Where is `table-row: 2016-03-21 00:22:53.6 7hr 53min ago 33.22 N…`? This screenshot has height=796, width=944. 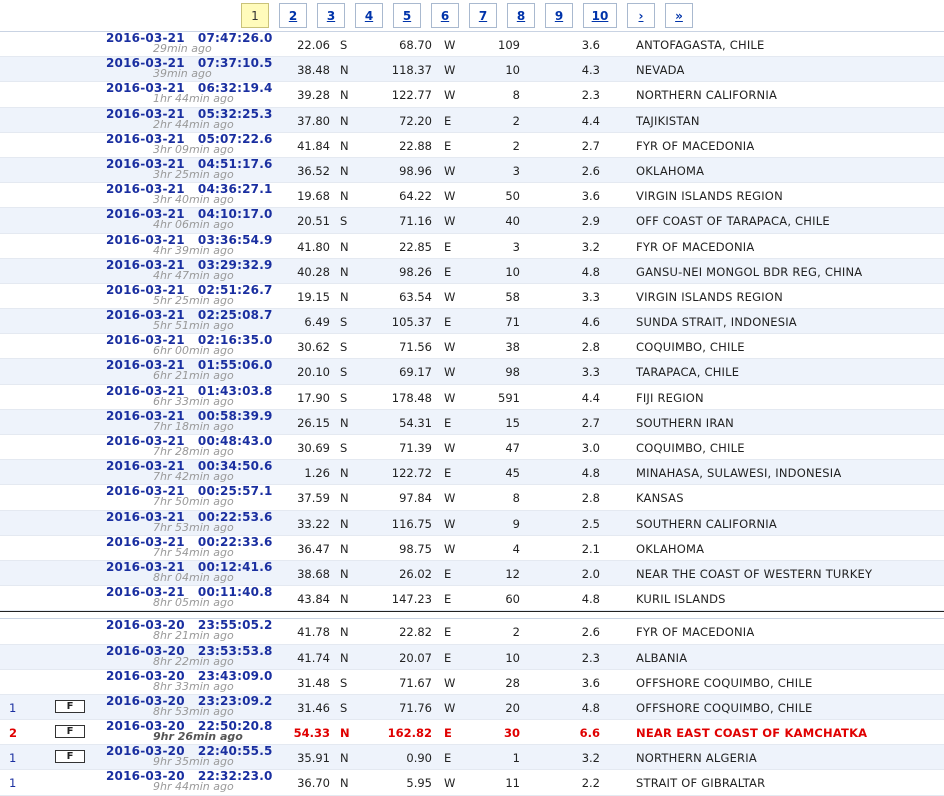
table-row: 2016-03-21 00:22:53.6 7hr 53min ago 33.22 N… is located at coordinates (472, 523).